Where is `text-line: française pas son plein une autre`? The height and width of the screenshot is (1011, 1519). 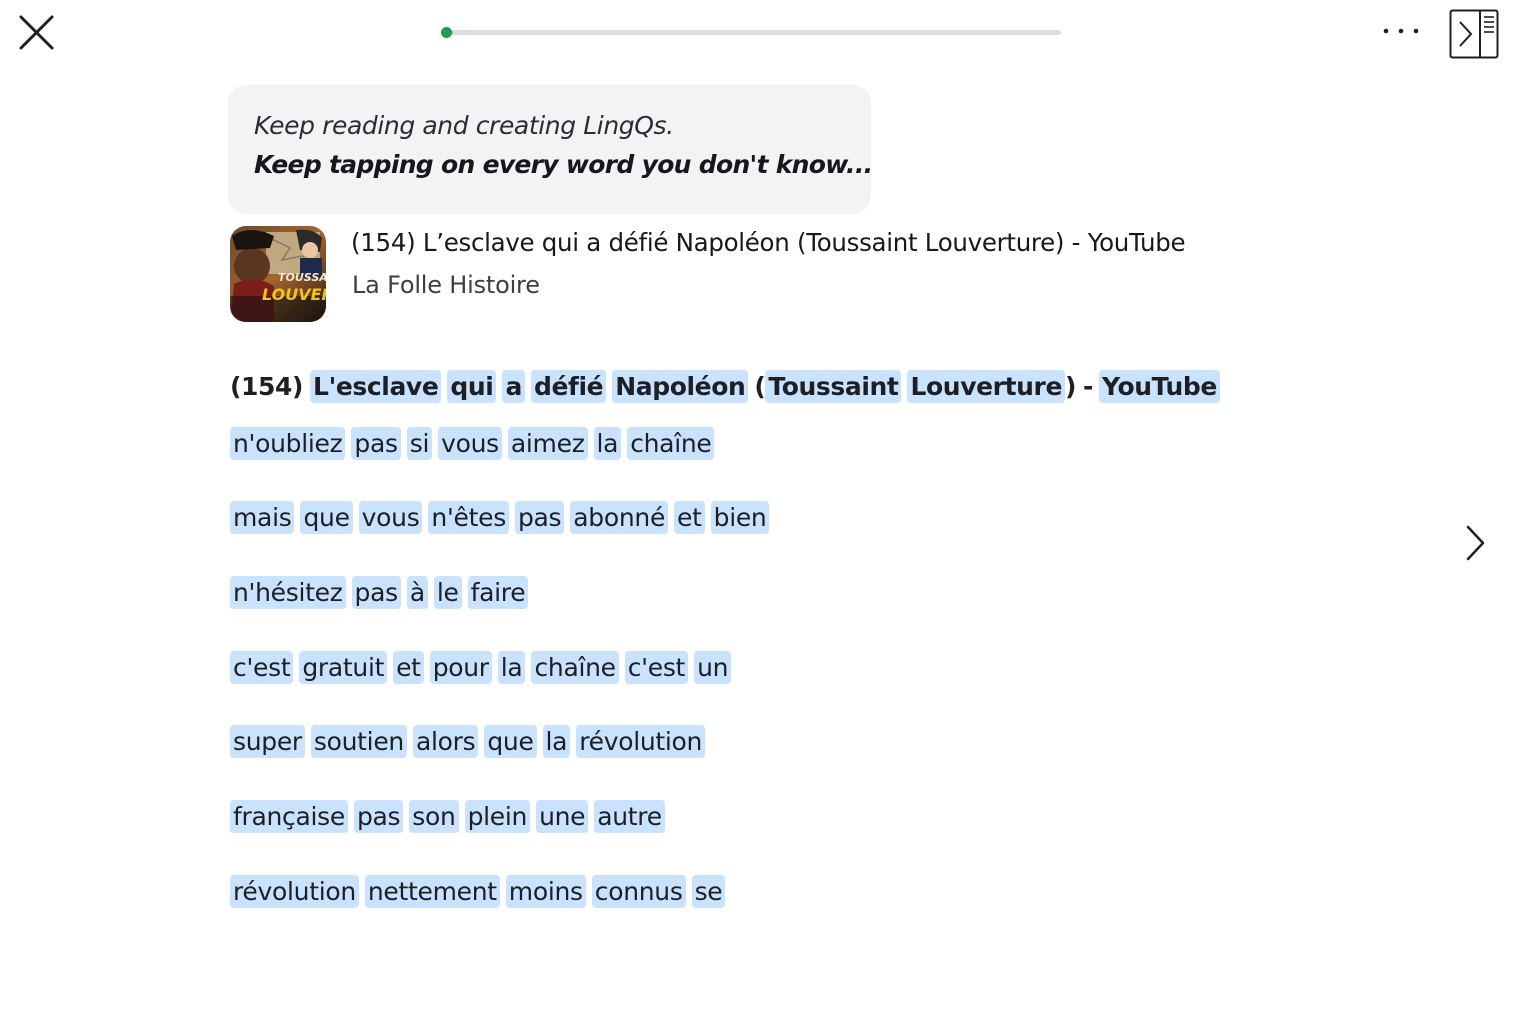
text-line: française pas son plein une autre is located at coordinates (450, 816).